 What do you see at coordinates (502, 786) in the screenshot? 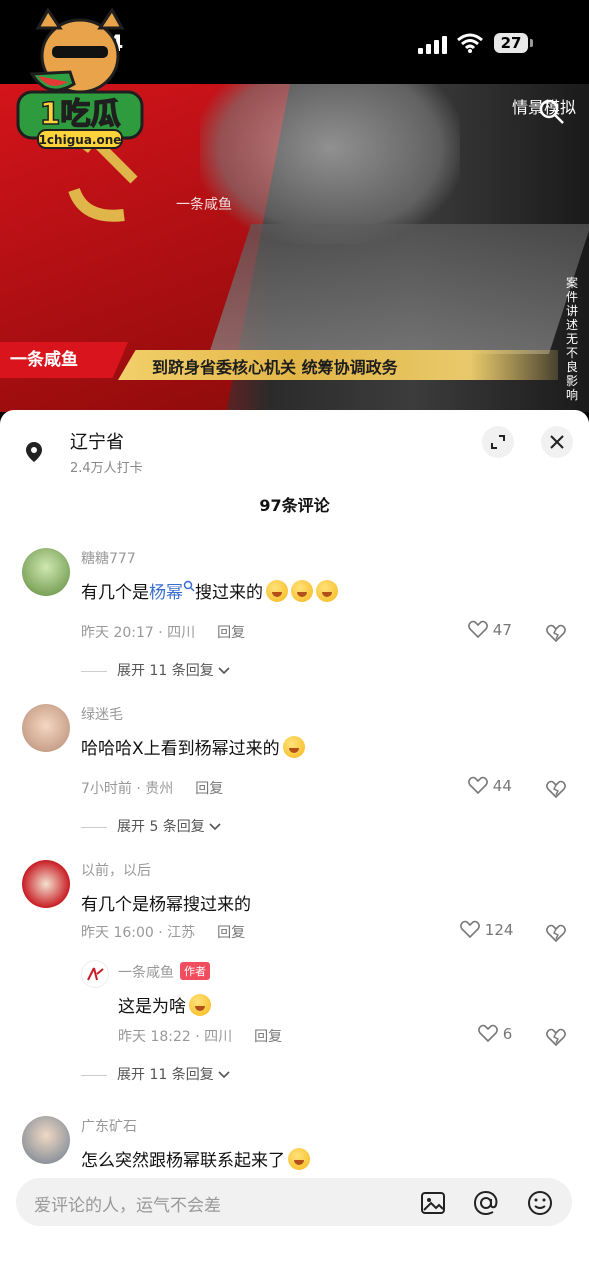
I see `like-count: 44` at bounding box center [502, 786].